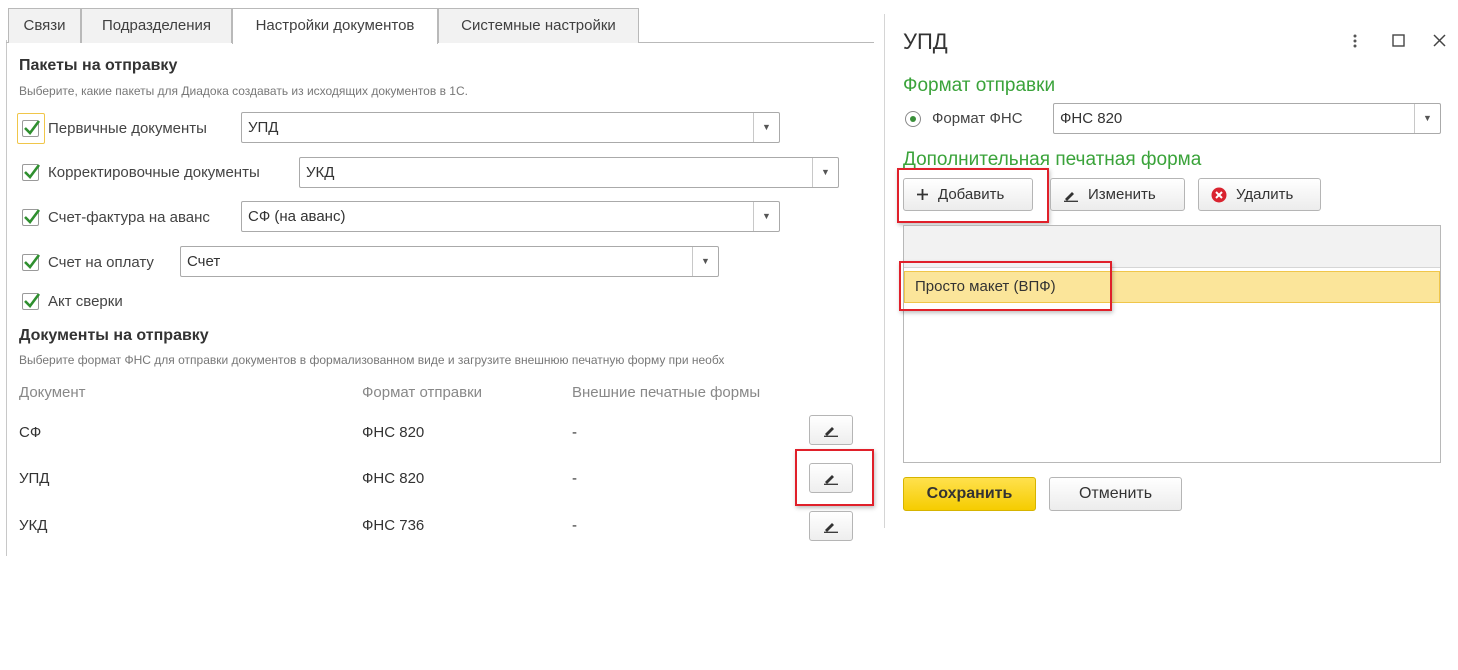 The height and width of the screenshot is (670, 1458). Describe the element at coordinates (979, 85) in the screenshot. I see `format-section-title: Формат отправки` at that location.